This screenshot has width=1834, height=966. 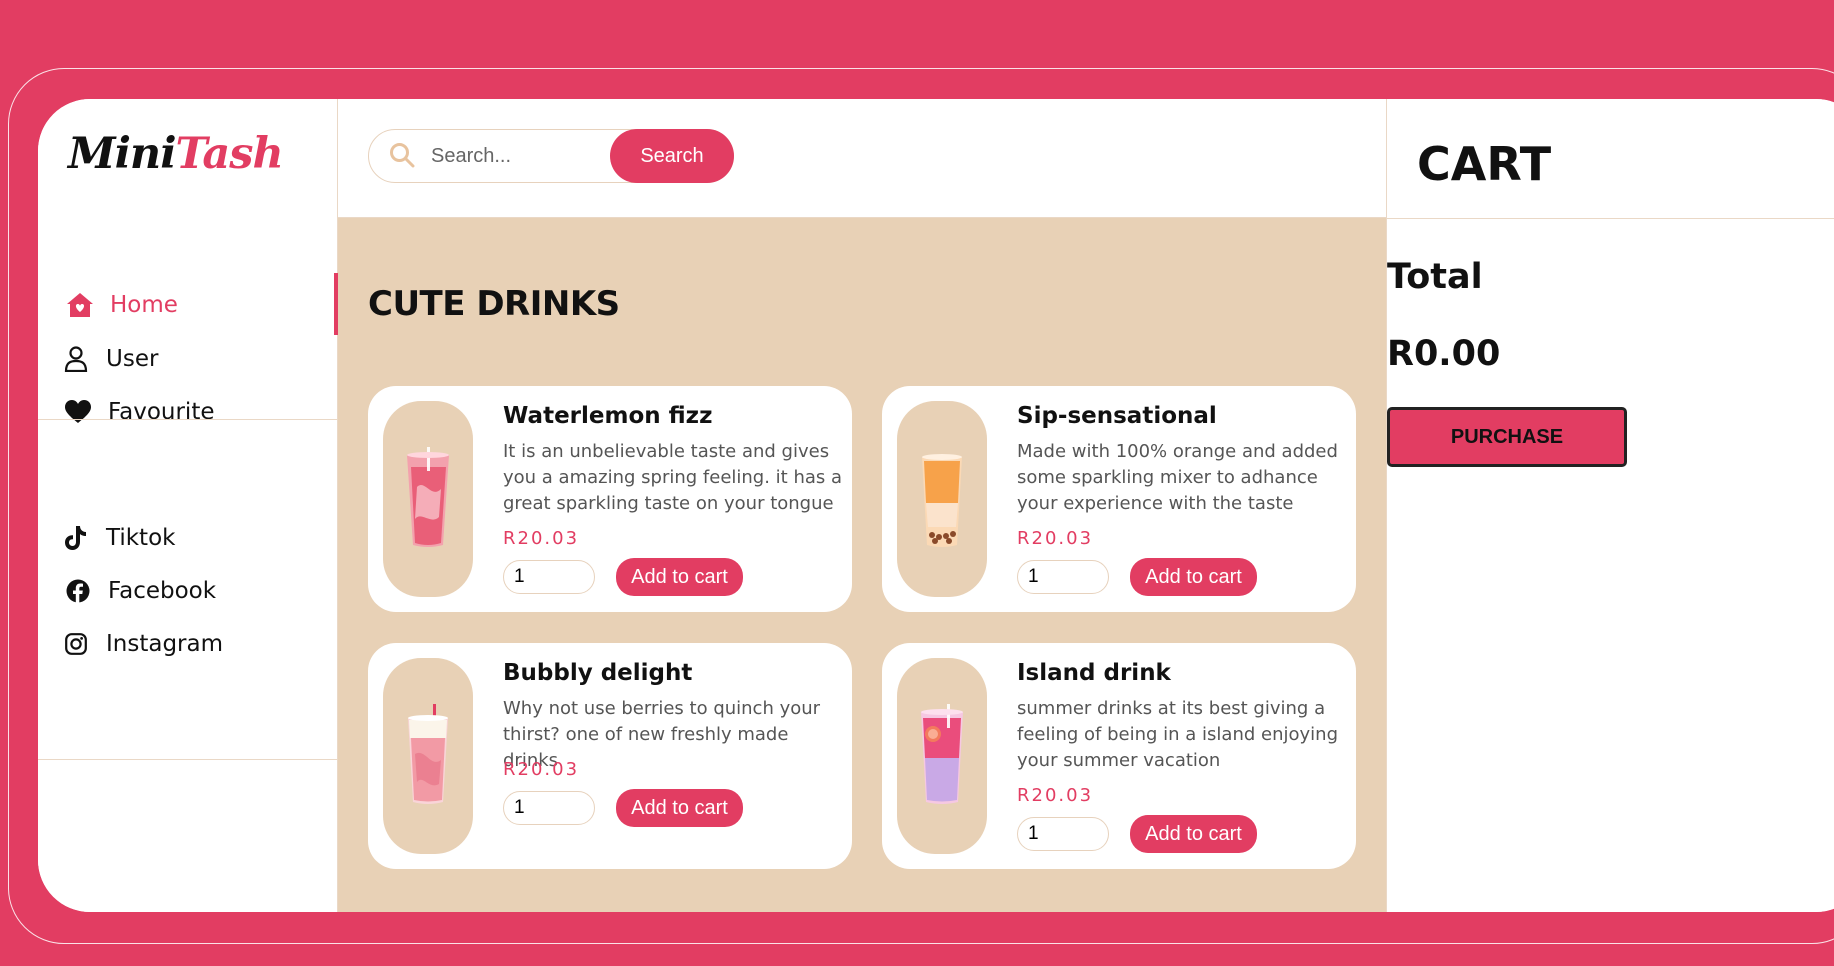 I want to click on search-box: Search, so click(x=551, y=156).